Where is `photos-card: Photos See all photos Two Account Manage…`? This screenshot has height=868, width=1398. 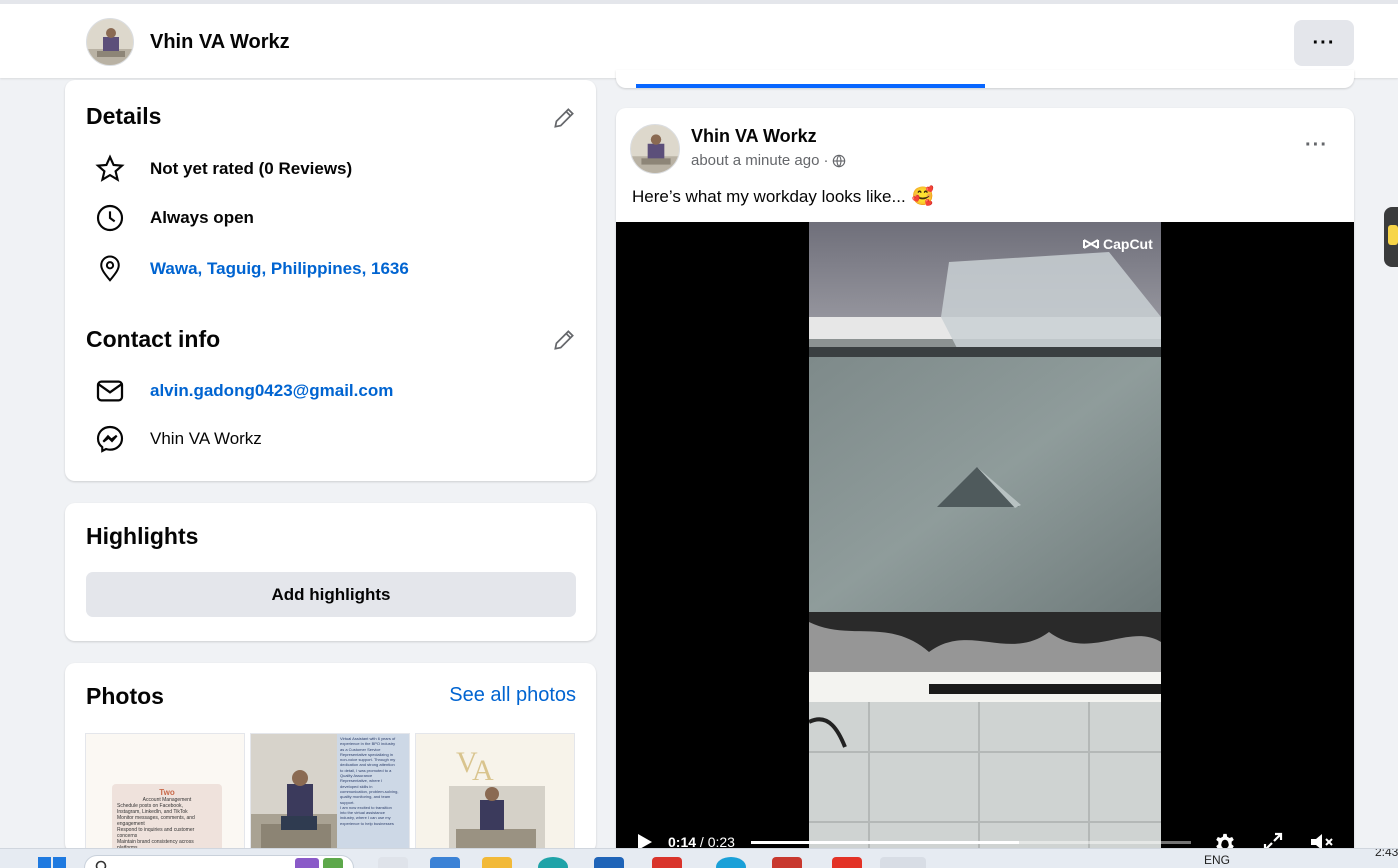
photos-card: Photos See all photos Two Account Manage… is located at coordinates (330, 758).